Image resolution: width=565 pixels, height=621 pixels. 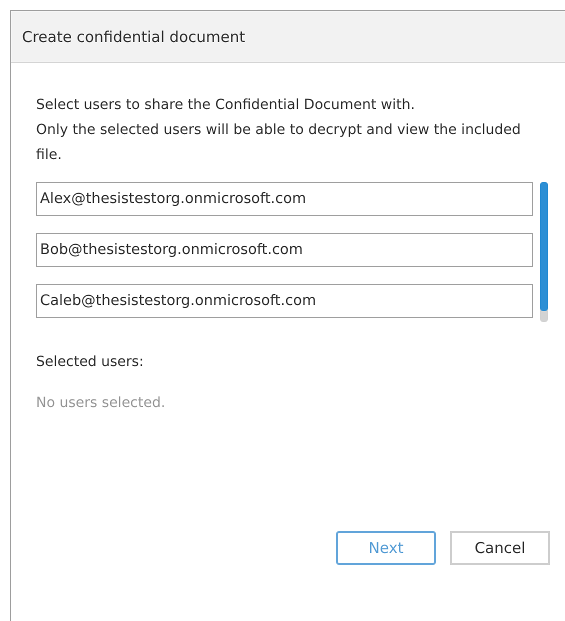 What do you see at coordinates (101, 403) in the screenshot?
I see `empty-selection-text: No users selected.` at bounding box center [101, 403].